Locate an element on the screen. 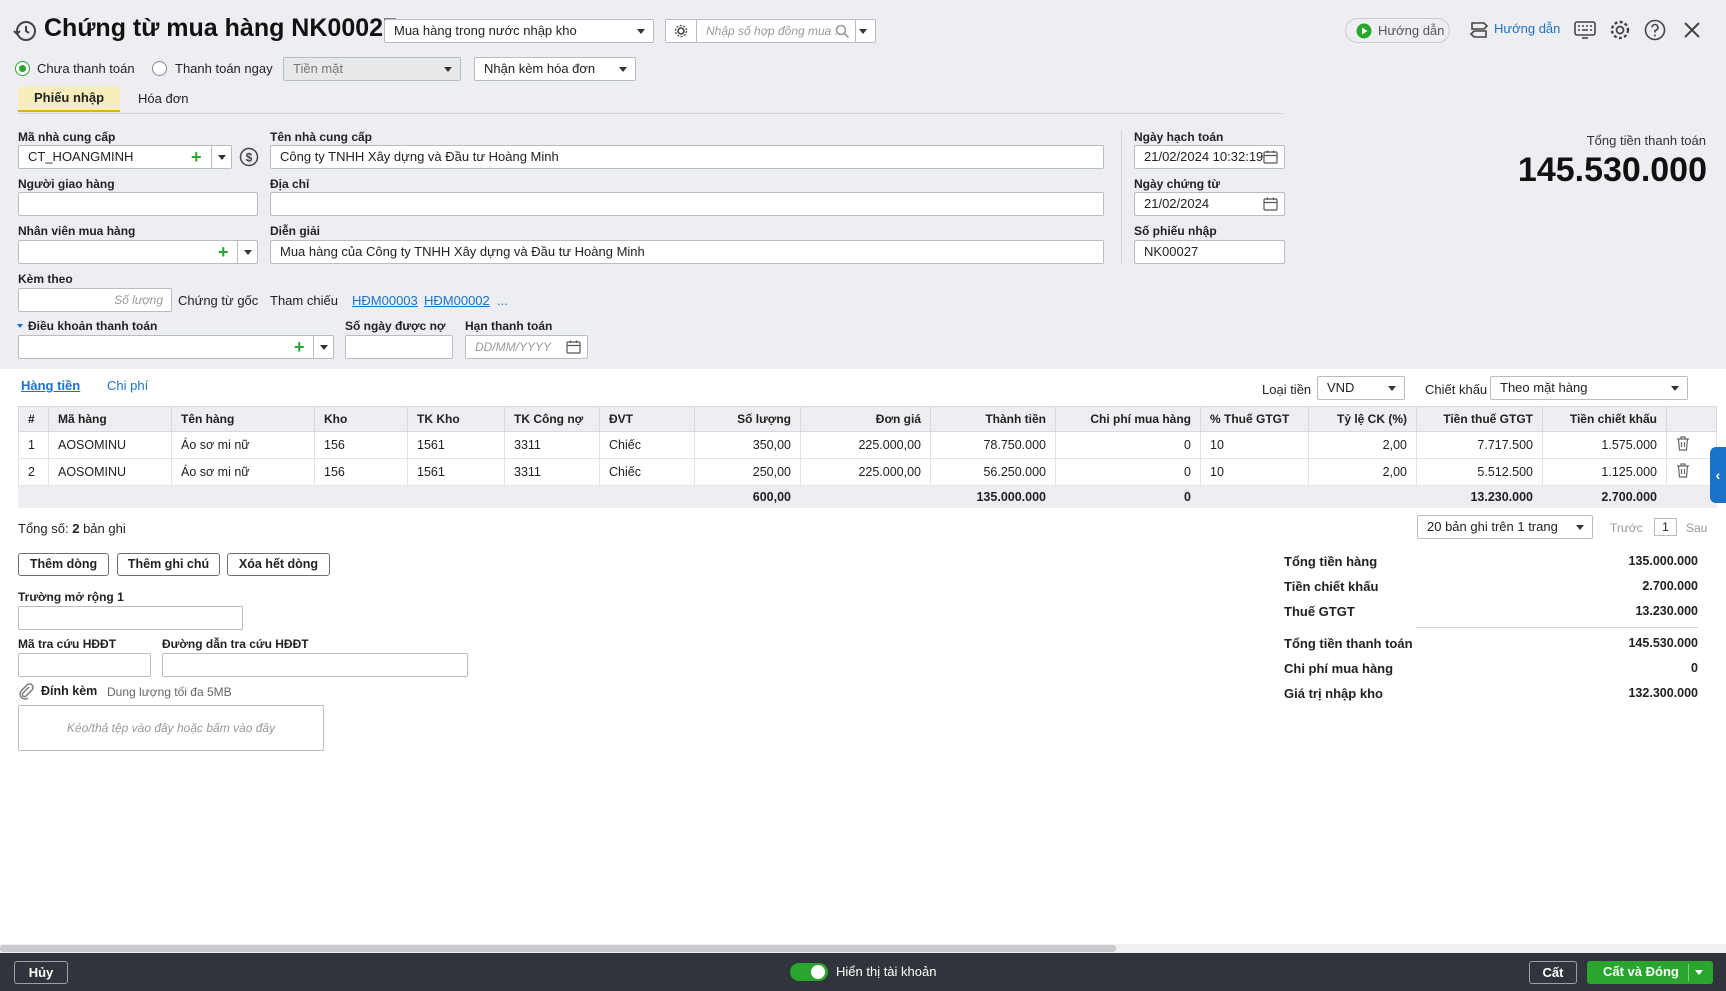 The width and height of the screenshot is (1726, 991). col-header: Thành tiền is located at coordinates (993, 419).